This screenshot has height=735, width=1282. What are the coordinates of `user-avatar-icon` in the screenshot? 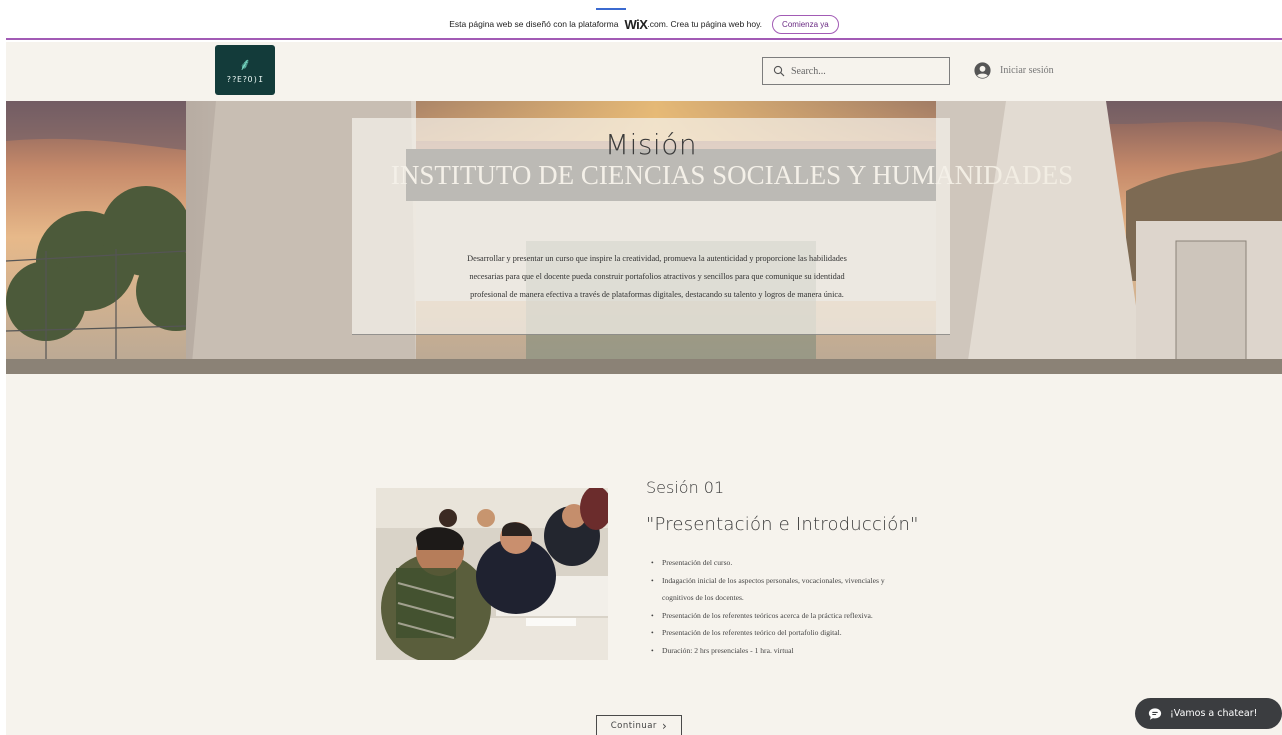 It's located at (982, 70).